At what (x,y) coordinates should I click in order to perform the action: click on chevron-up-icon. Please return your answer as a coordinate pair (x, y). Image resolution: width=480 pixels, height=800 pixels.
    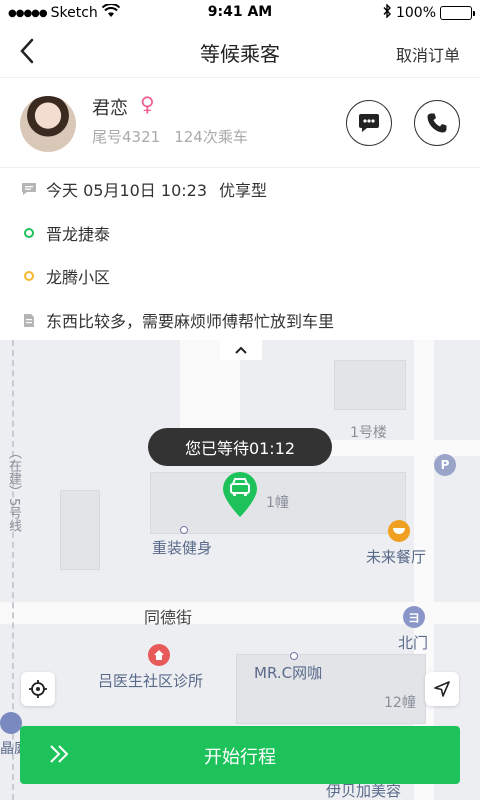
    Looking at the image, I should click on (241, 350).